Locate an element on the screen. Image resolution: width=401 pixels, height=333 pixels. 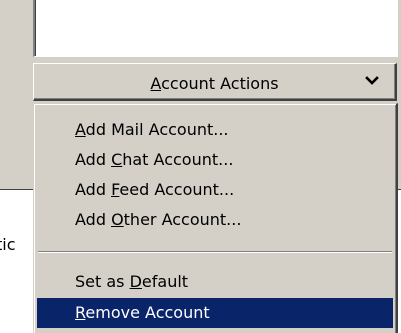
mnemonic-letter: R is located at coordinates (80, 312).